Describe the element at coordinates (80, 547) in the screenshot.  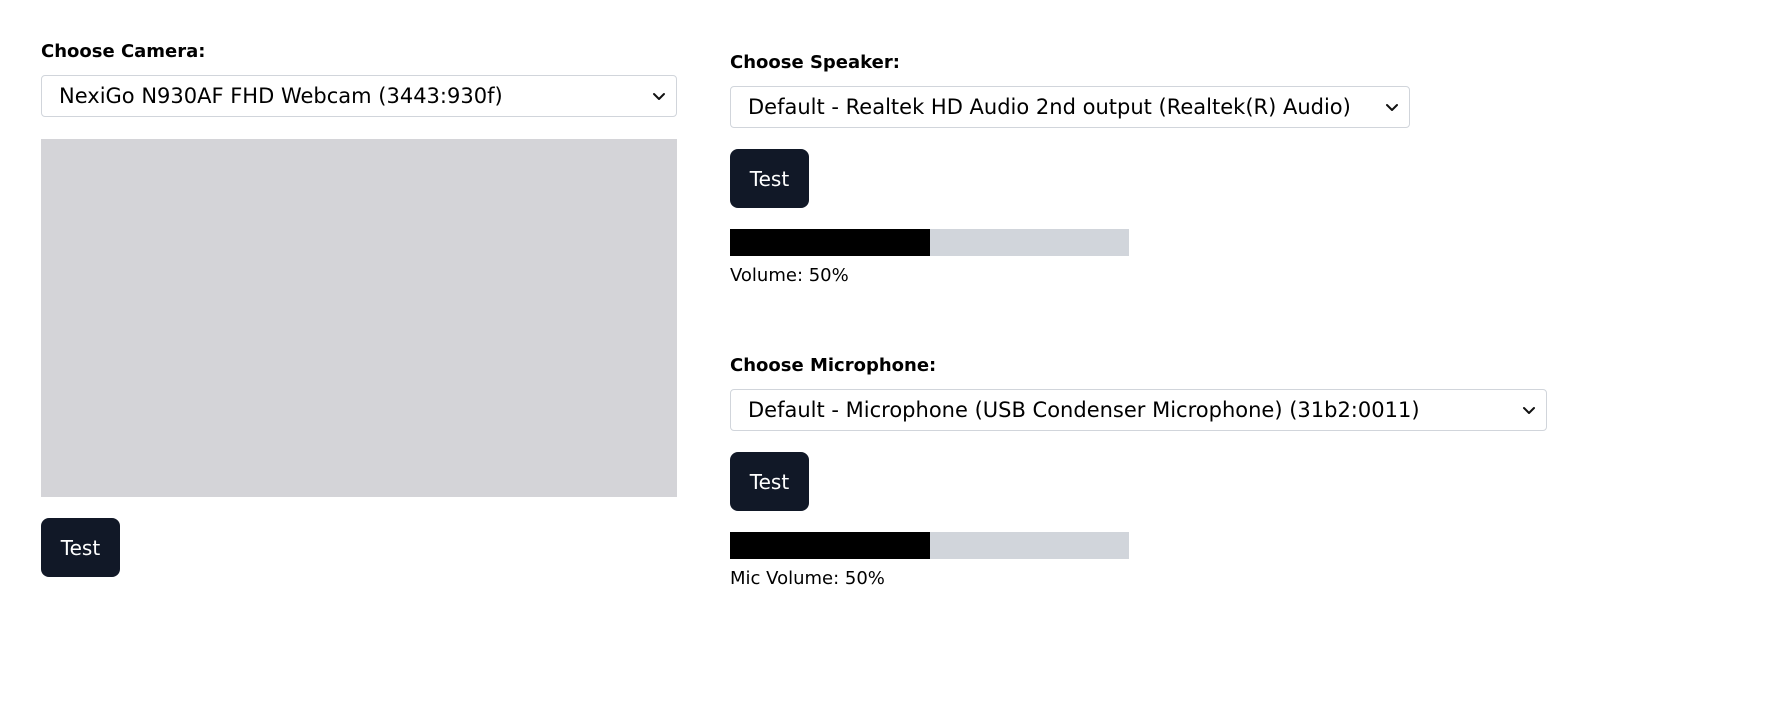
I see `camera-test-button: Test` at that location.